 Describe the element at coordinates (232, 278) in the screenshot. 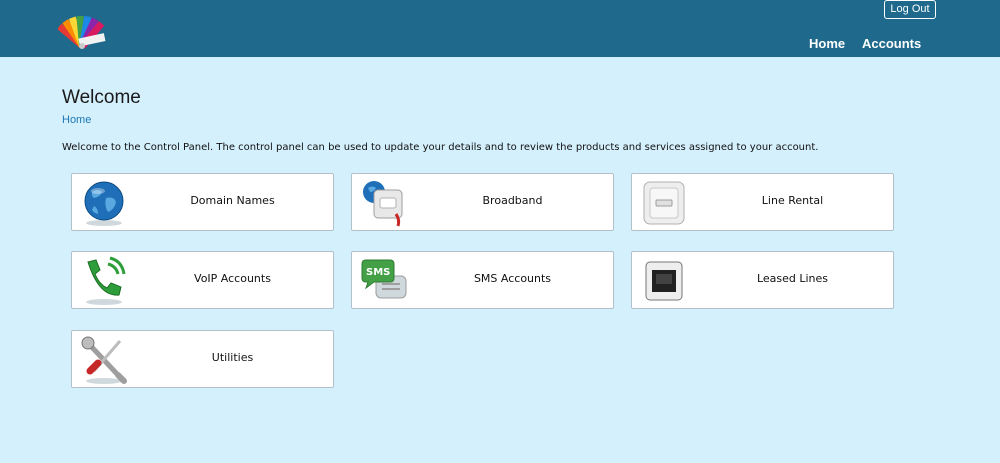

I see `tile-label: VoIP Accounts` at that location.